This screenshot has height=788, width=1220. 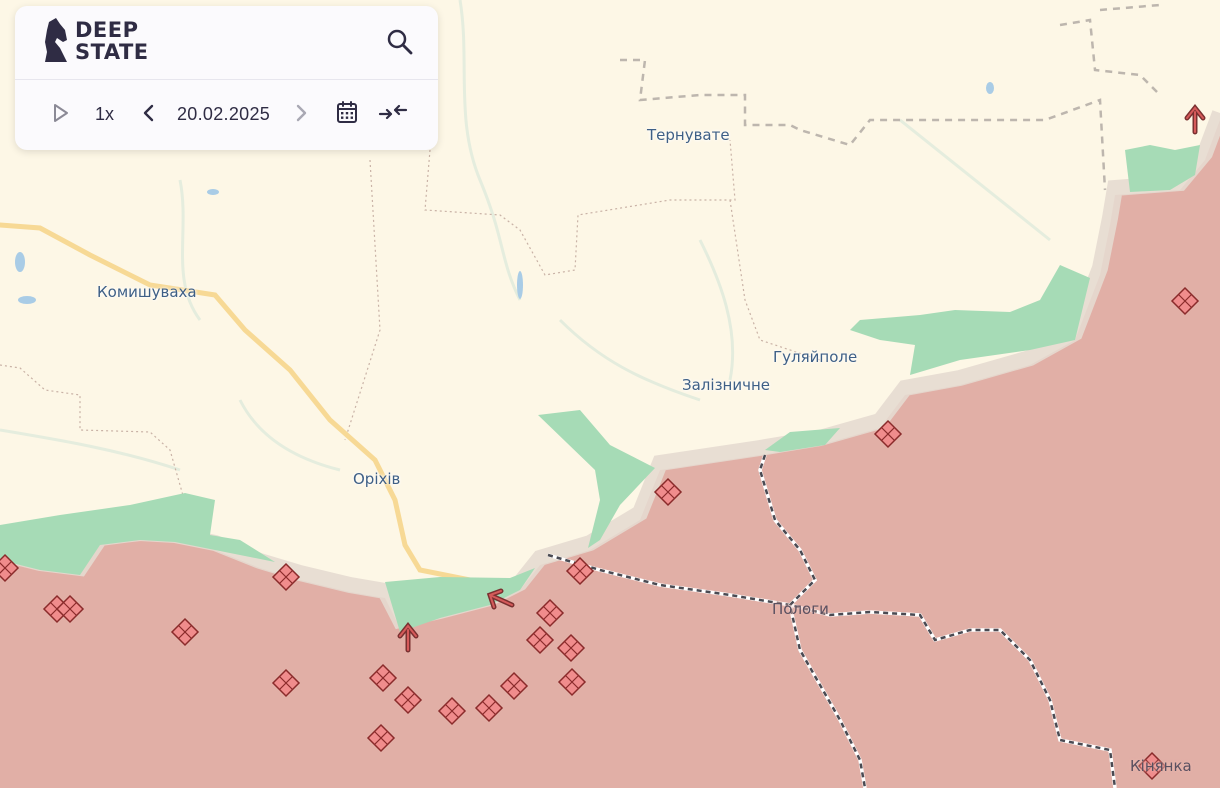 I want to click on prev-date-button, so click(x=149, y=115).